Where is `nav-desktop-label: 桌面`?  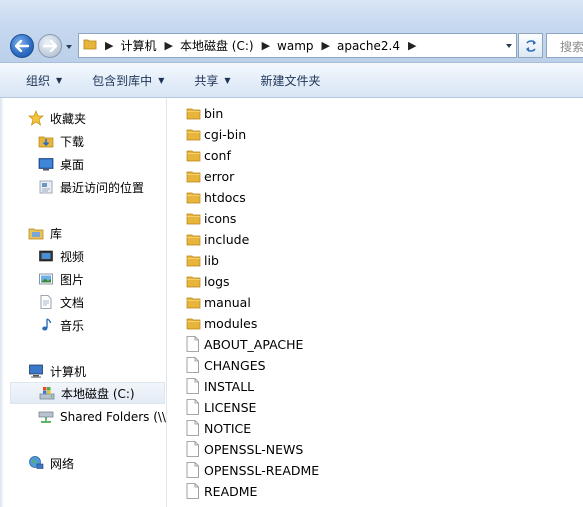 nav-desktop-label: 桌面 is located at coordinates (72, 164).